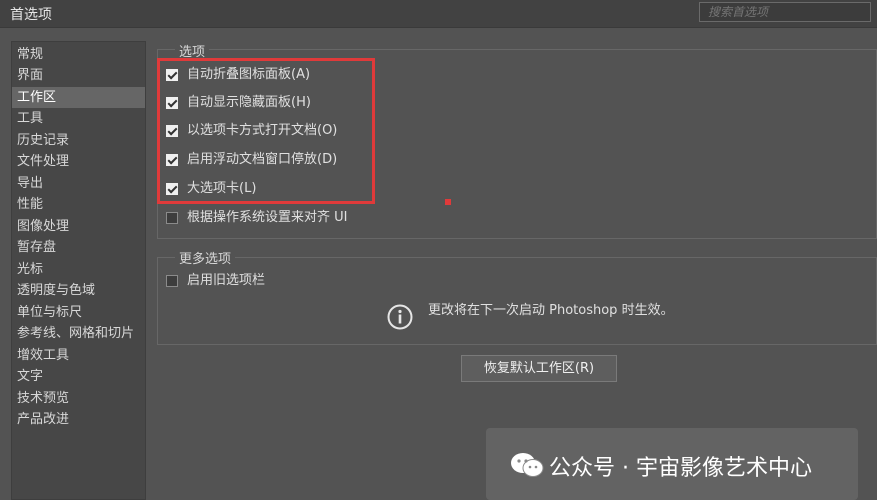 The image size is (877, 500). Describe the element at coordinates (78, 54) in the screenshot. I see `sidebar-item-general: 常规` at that location.